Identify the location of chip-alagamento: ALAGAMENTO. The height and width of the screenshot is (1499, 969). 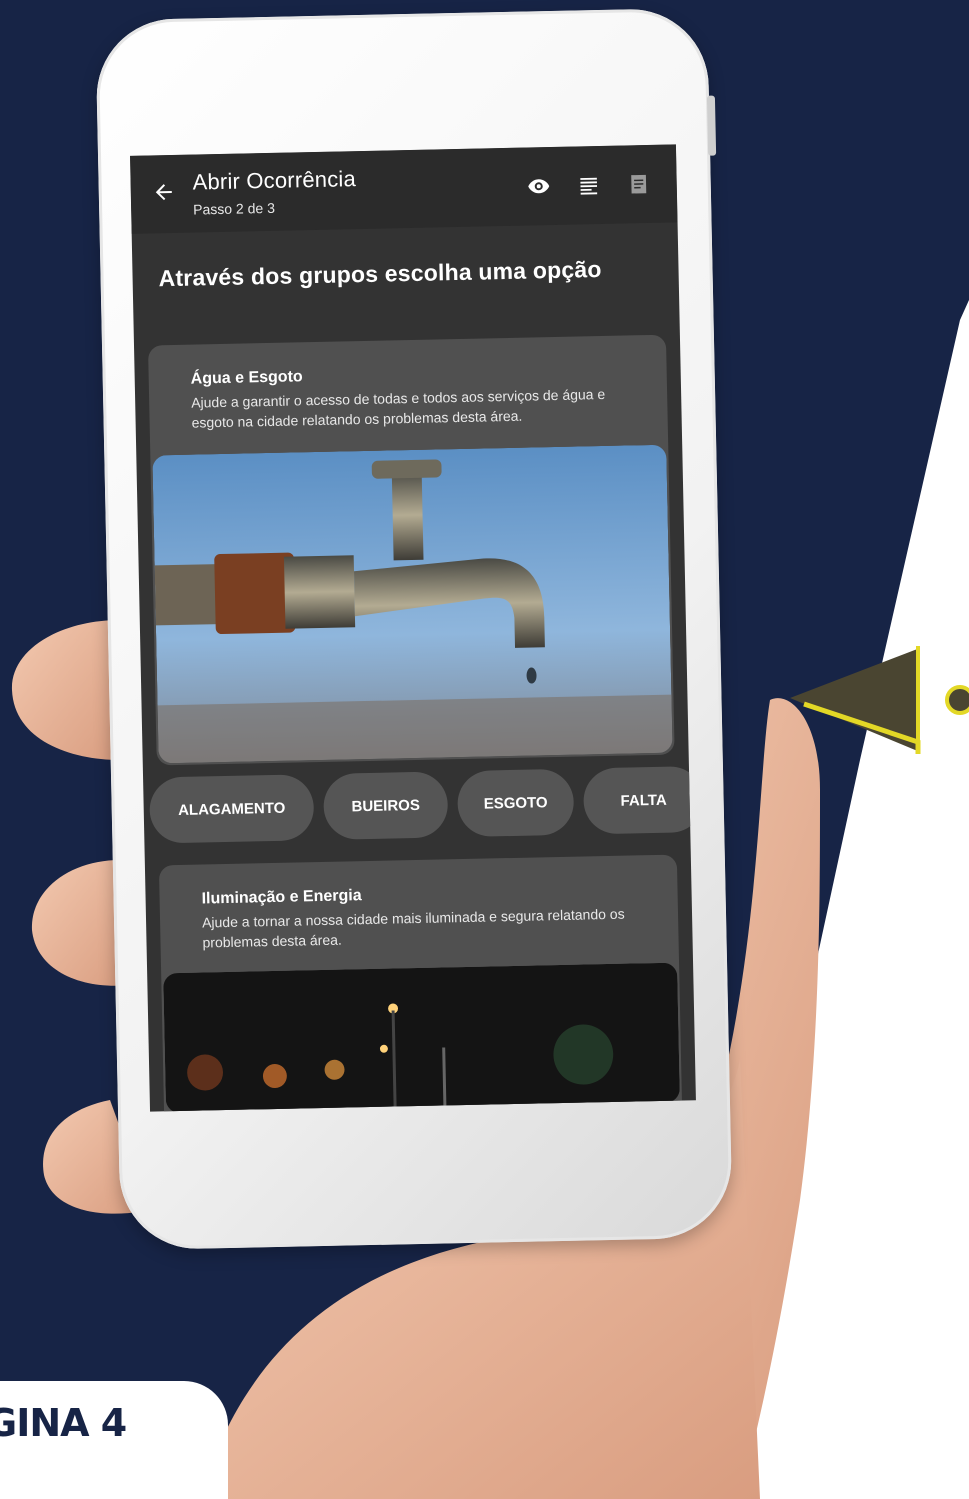
(232, 809).